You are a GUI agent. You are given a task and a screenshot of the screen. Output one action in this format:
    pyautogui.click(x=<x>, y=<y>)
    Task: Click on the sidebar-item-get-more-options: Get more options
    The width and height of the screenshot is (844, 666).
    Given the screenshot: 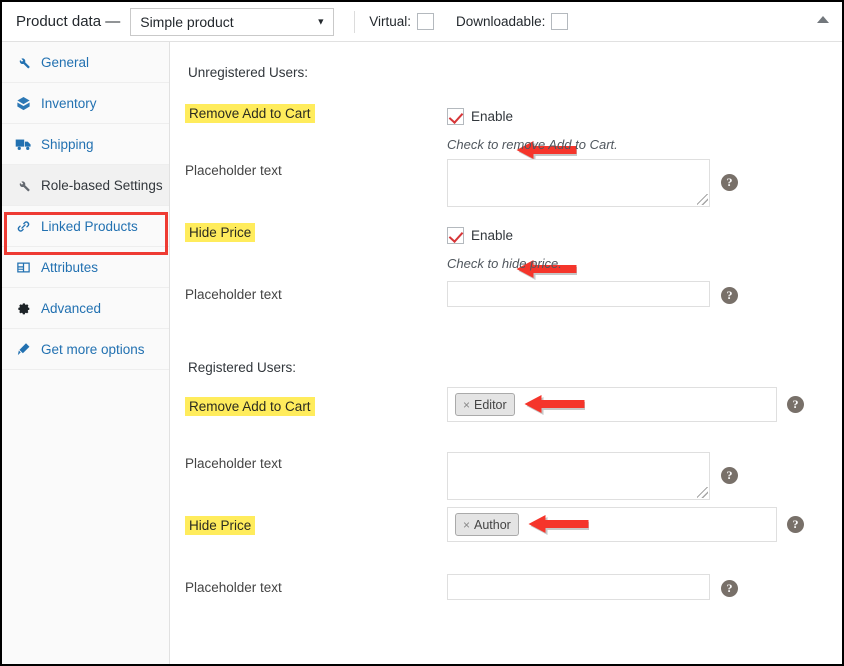 What is the action you would take?
    pyautogui.click(x=85, y=349)
    